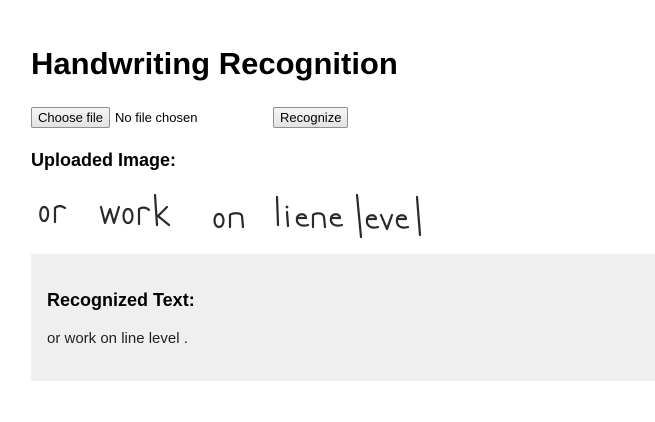  Describe the element at coordinates (121, 300) in the screenshot. I see `recognized-text-heading: Recognized Text:` at that location.